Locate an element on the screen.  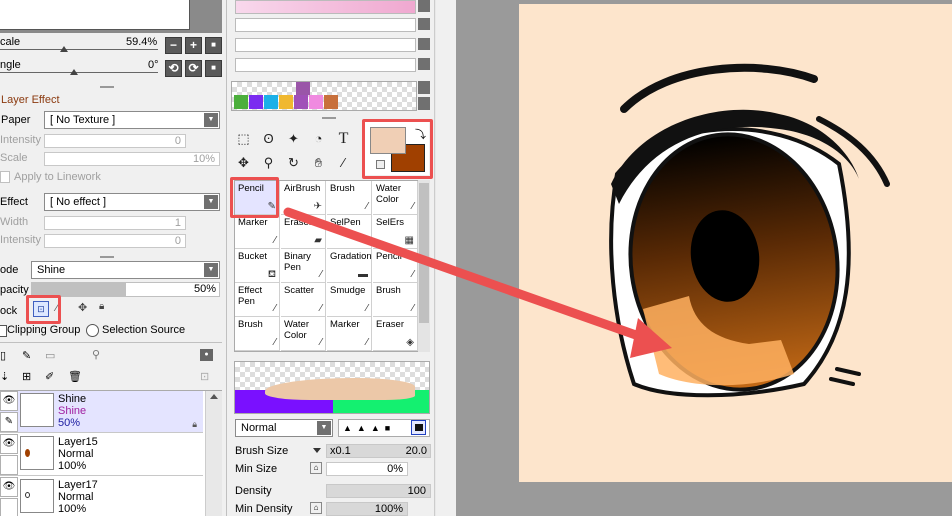
magic-wand-icon: ✦ is located at coordinates (293, 138).